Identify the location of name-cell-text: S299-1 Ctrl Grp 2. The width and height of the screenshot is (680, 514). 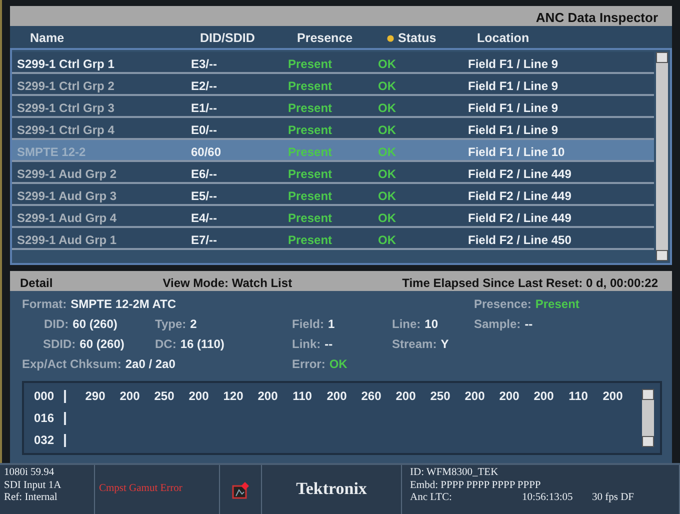
(66, 86).